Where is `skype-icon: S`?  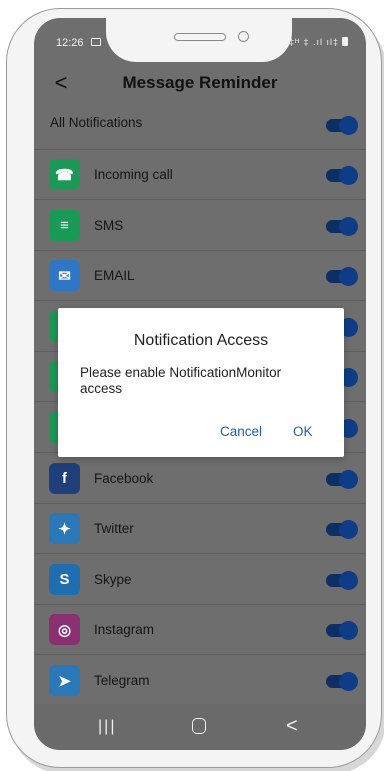 skype-icon: S is located at coordinates (64, 579).